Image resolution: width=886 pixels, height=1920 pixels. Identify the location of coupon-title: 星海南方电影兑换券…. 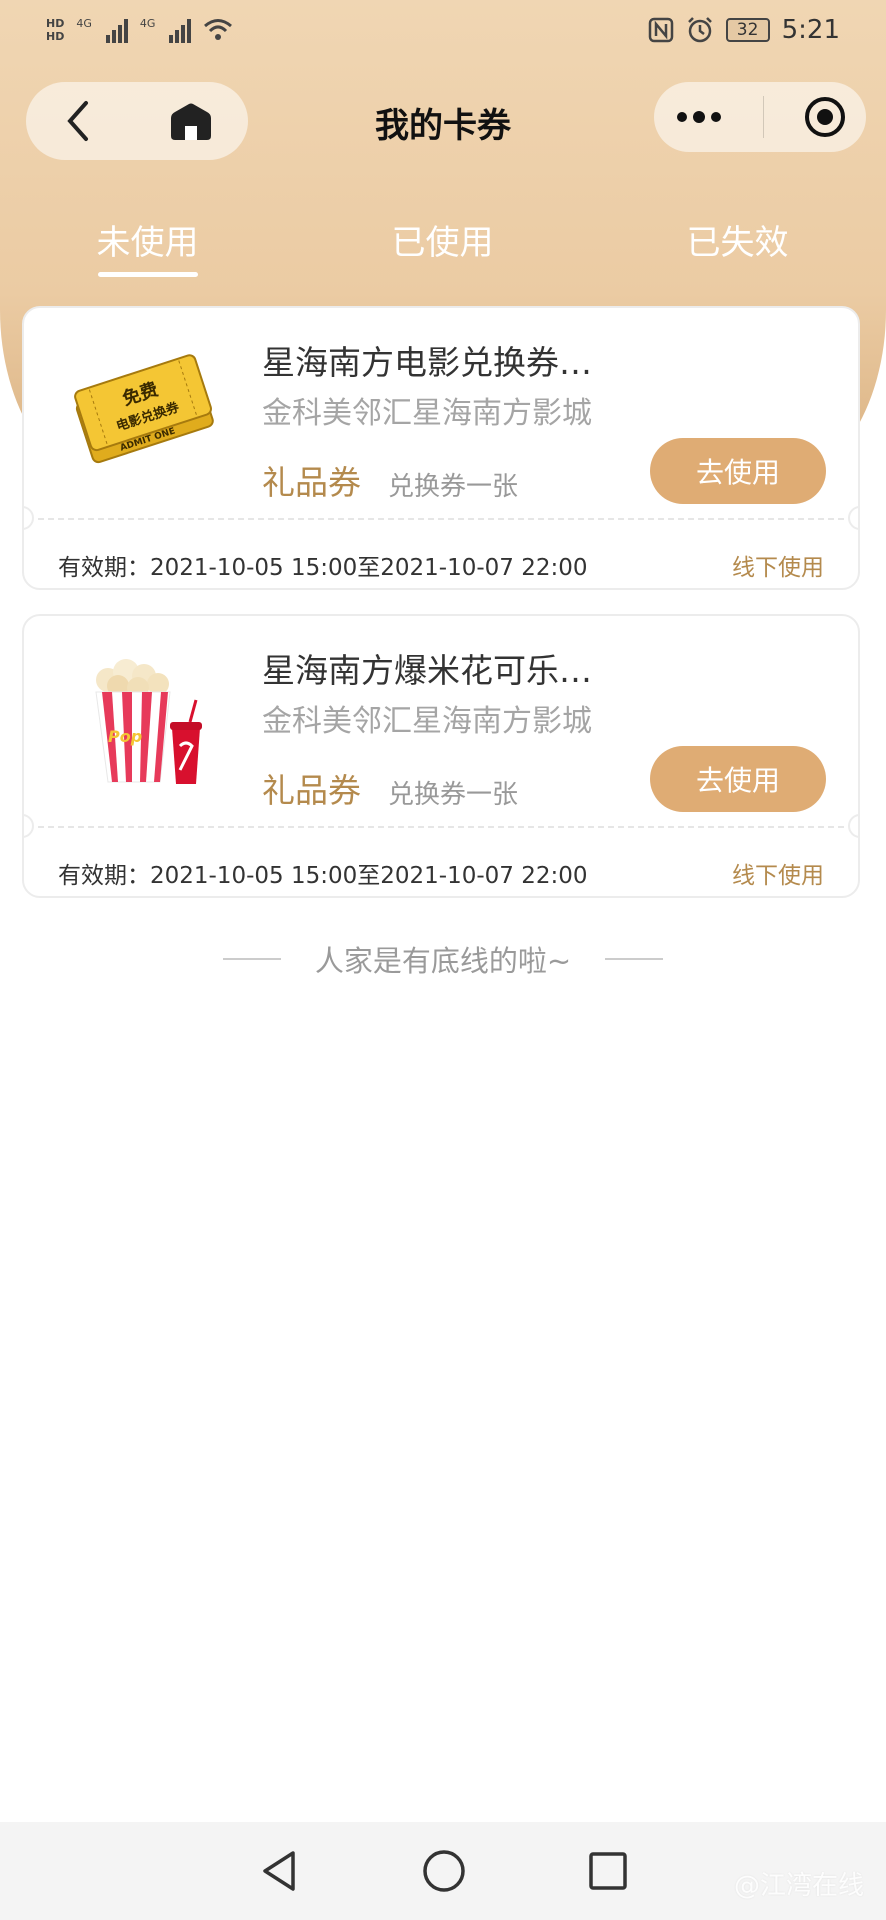
(427, 362).